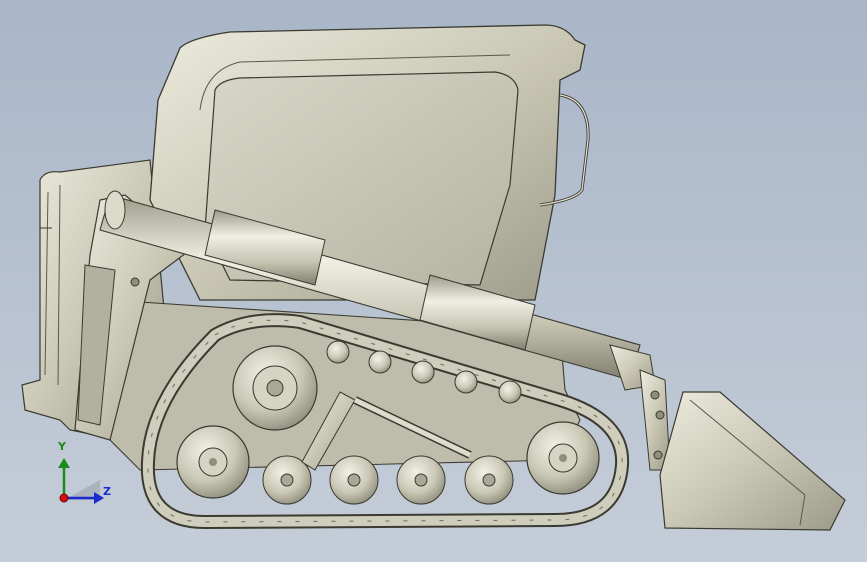 Image resolution: width=867 pixels, height=562 pixels. What do you see at coordinates (62, 446) in the screenshot?
I see `y-axis-label: Y` at bounding box center [62, 446].